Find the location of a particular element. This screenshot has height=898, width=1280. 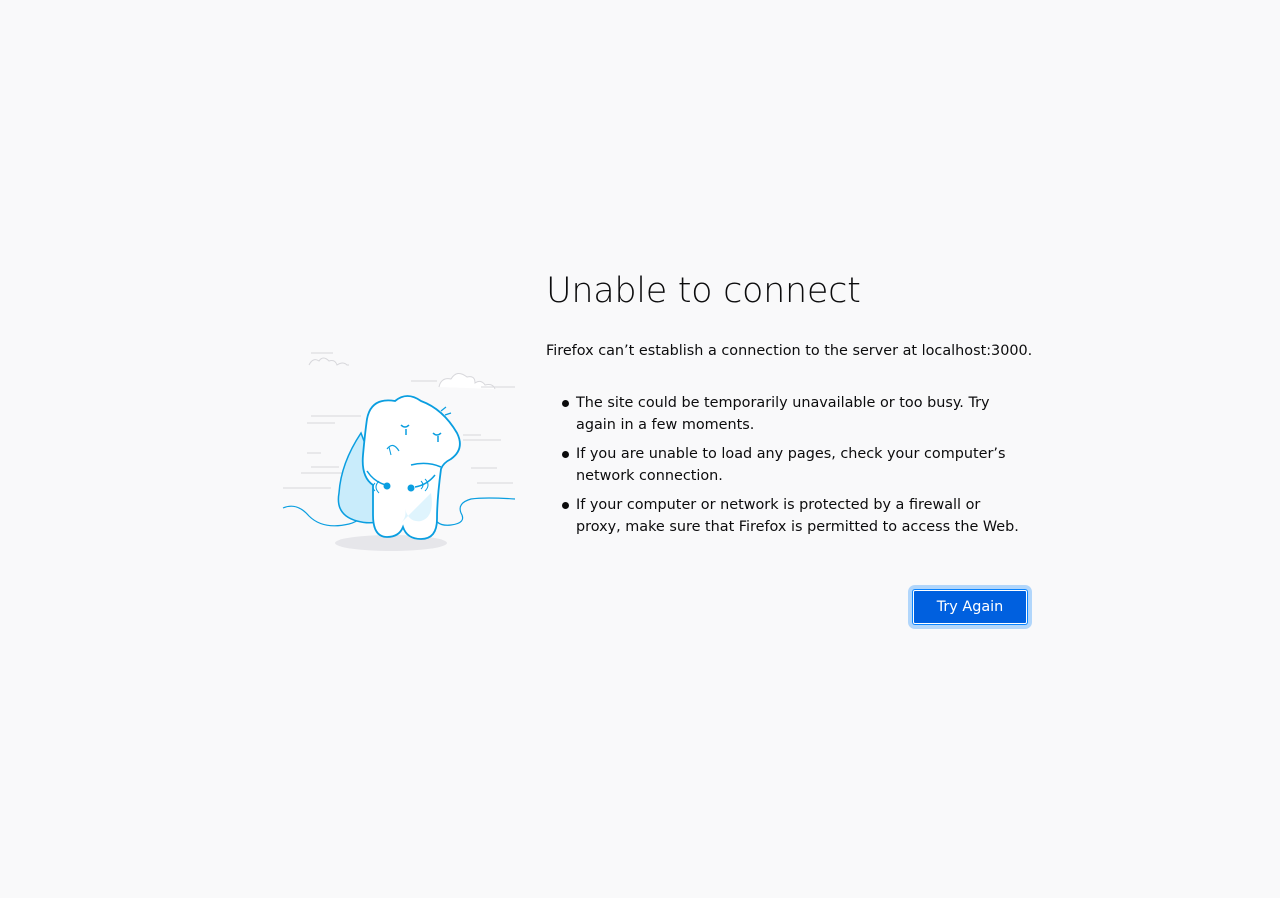

try-again-button: Try Again is located at coordinates (970, 607).